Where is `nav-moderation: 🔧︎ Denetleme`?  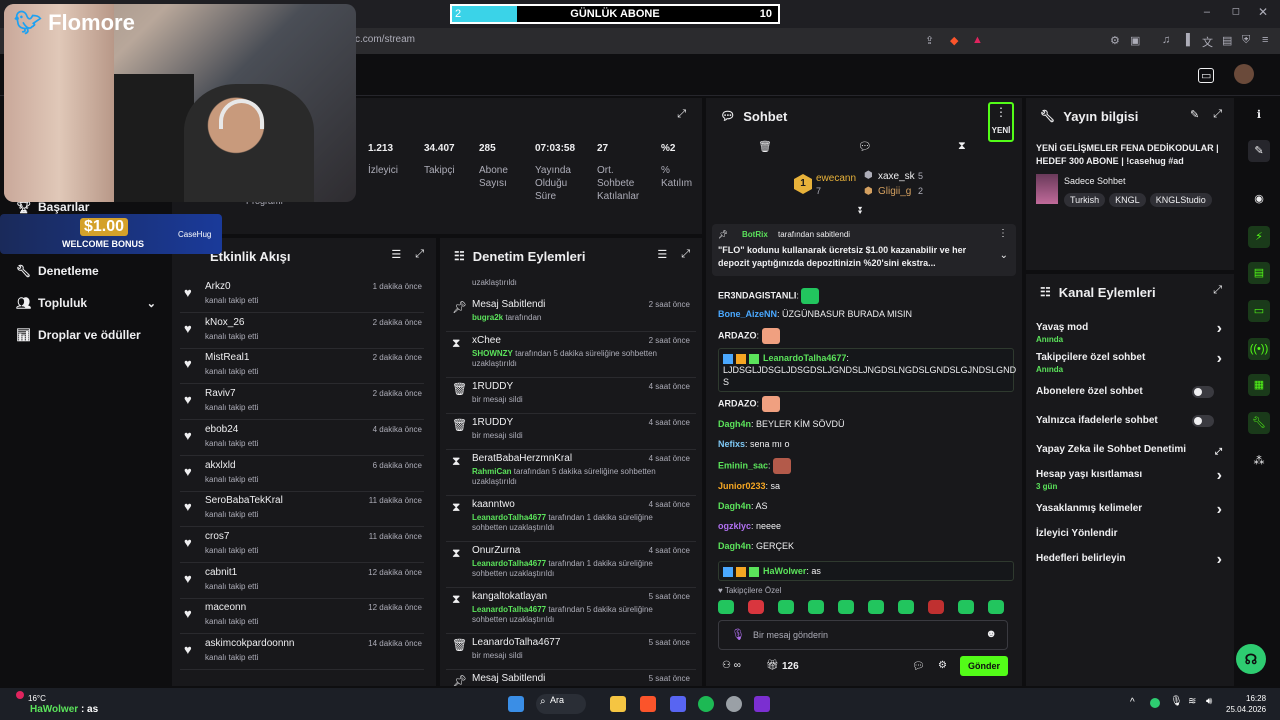 nav-moderation: 🔧︎ Denetleme is located at coordinates (57, 271).